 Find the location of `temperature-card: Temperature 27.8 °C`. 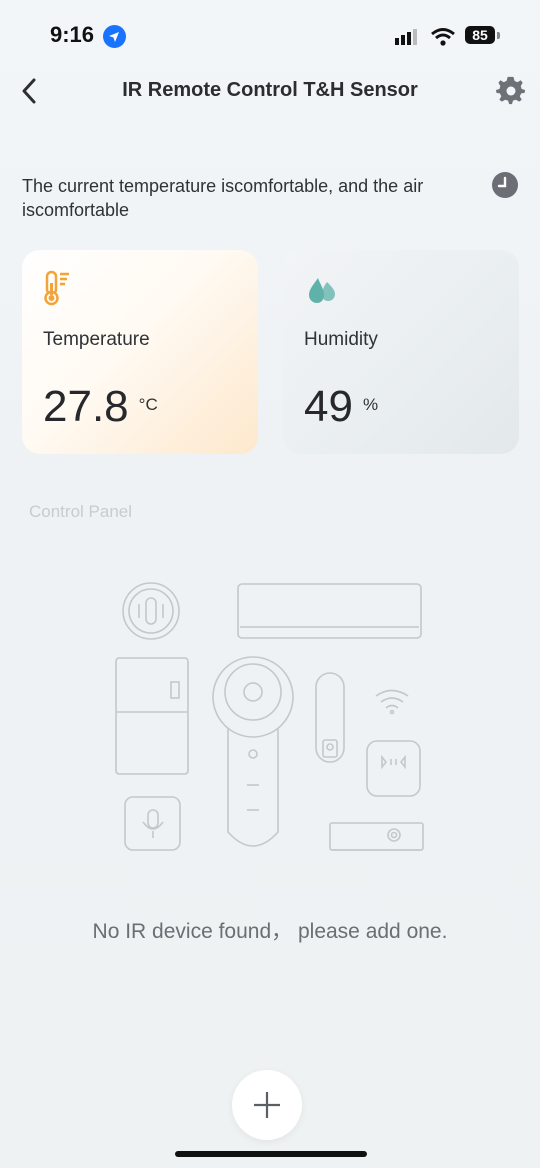

temperature-card: Temperature 27.8 °C is located at coordinates (140, 352).